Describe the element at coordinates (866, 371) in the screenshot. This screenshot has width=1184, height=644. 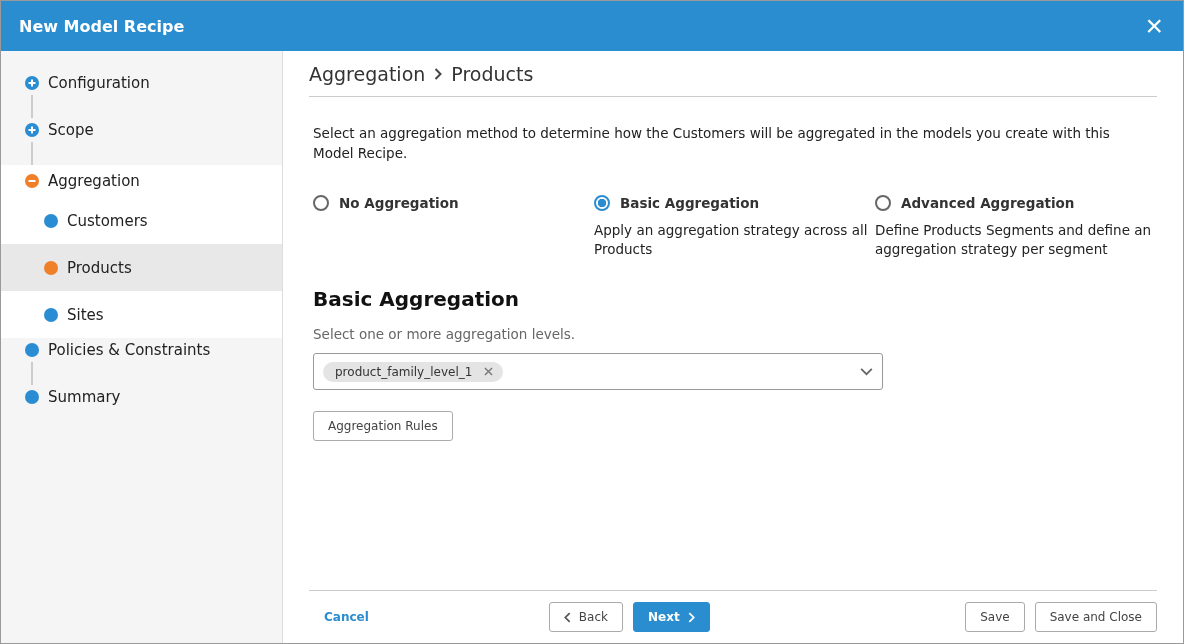
I see `chevron-down-icon` at that location.